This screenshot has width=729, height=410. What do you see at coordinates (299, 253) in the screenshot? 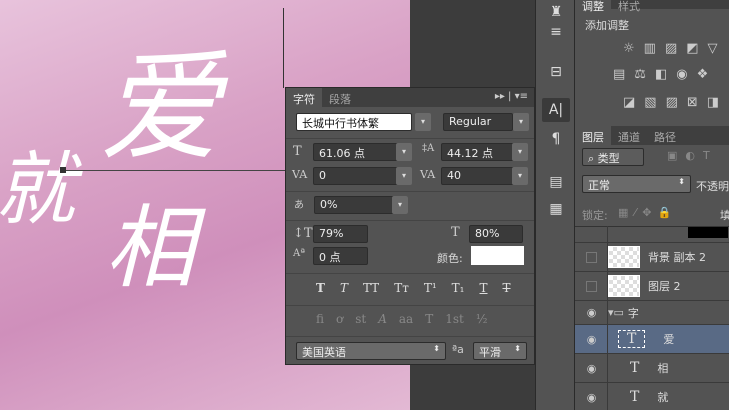
I see `baseline-shift-icon: Aª` at bounding box center [299, 253].